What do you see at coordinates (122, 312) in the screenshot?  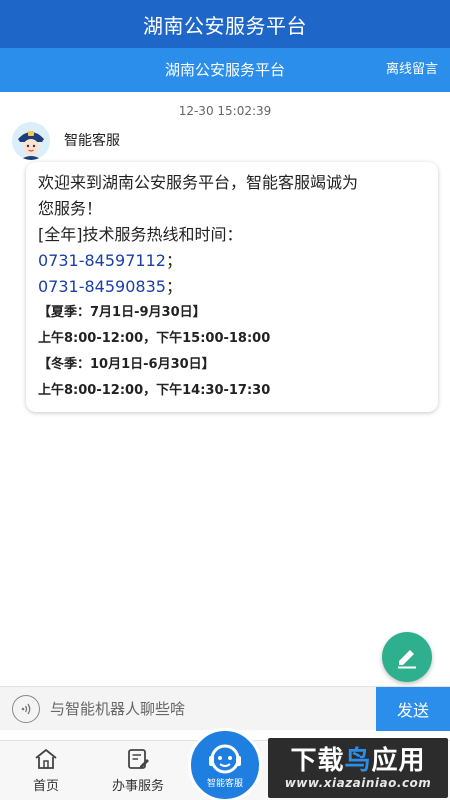 I see `summer-label: 【夏季：7月1日-9月30日】` at bounding box center [122, 312].